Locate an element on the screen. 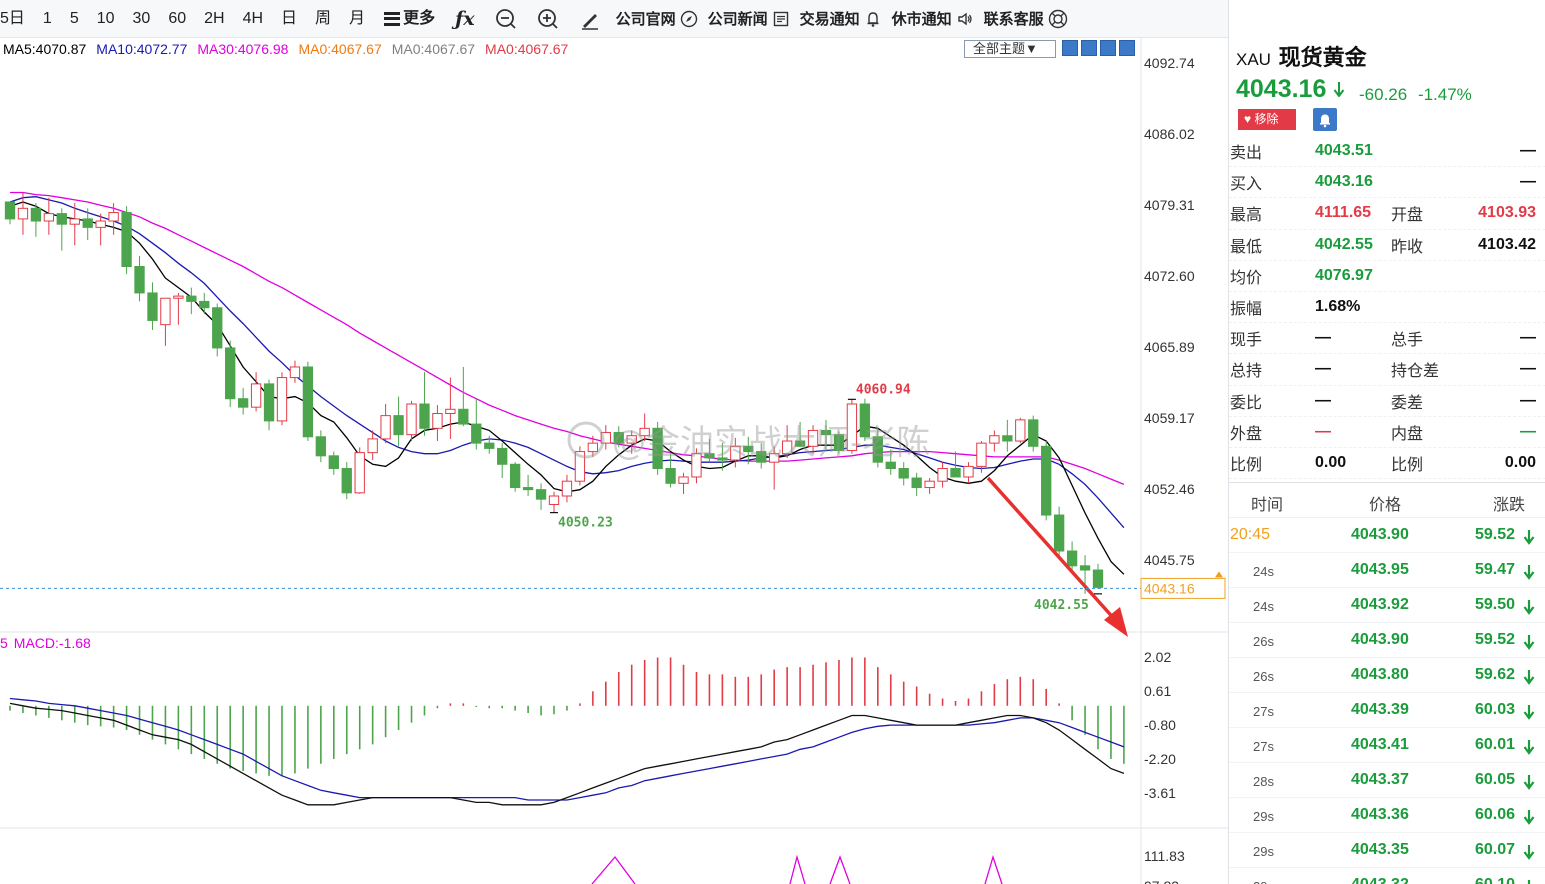 The image size is (1545, 884). quote-value: 4043.16 is located at coordinates (1344, 182).